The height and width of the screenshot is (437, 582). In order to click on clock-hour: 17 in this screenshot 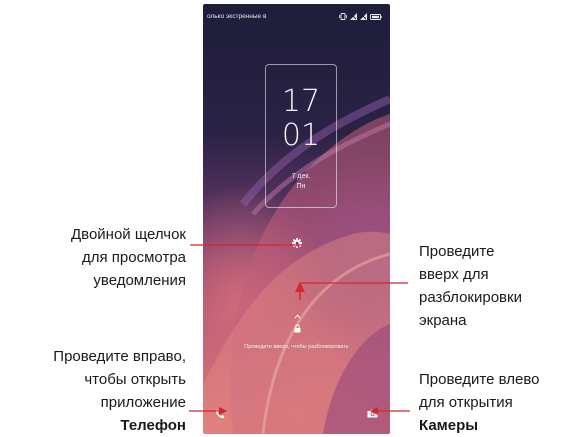, I will do `click(301, 101)`.